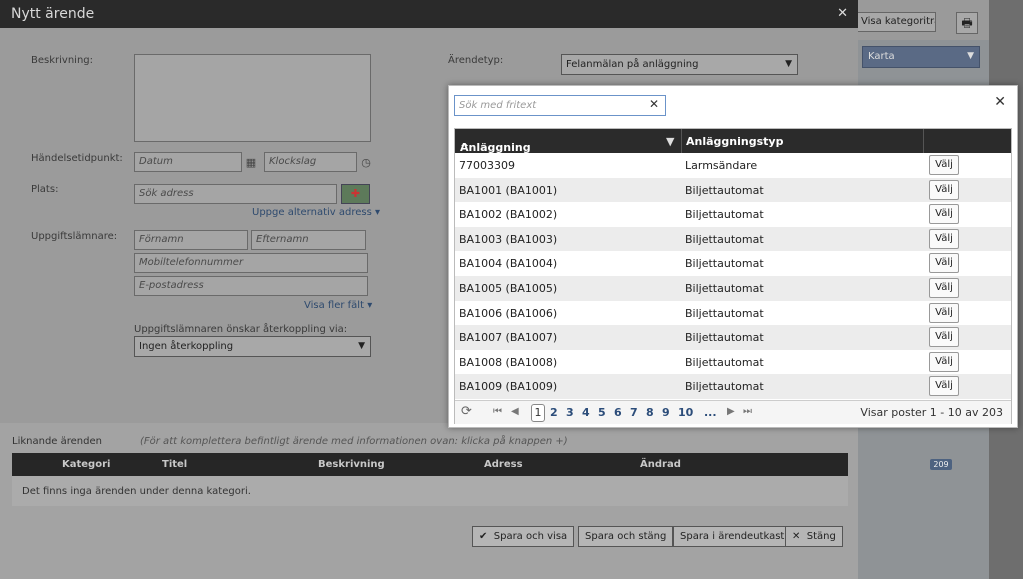 The image size is (1023, 579). Describe the element at coordinates (508, 313) in the screenshot. I see `facility-cell: BA1006 (BA1006)` at that location.